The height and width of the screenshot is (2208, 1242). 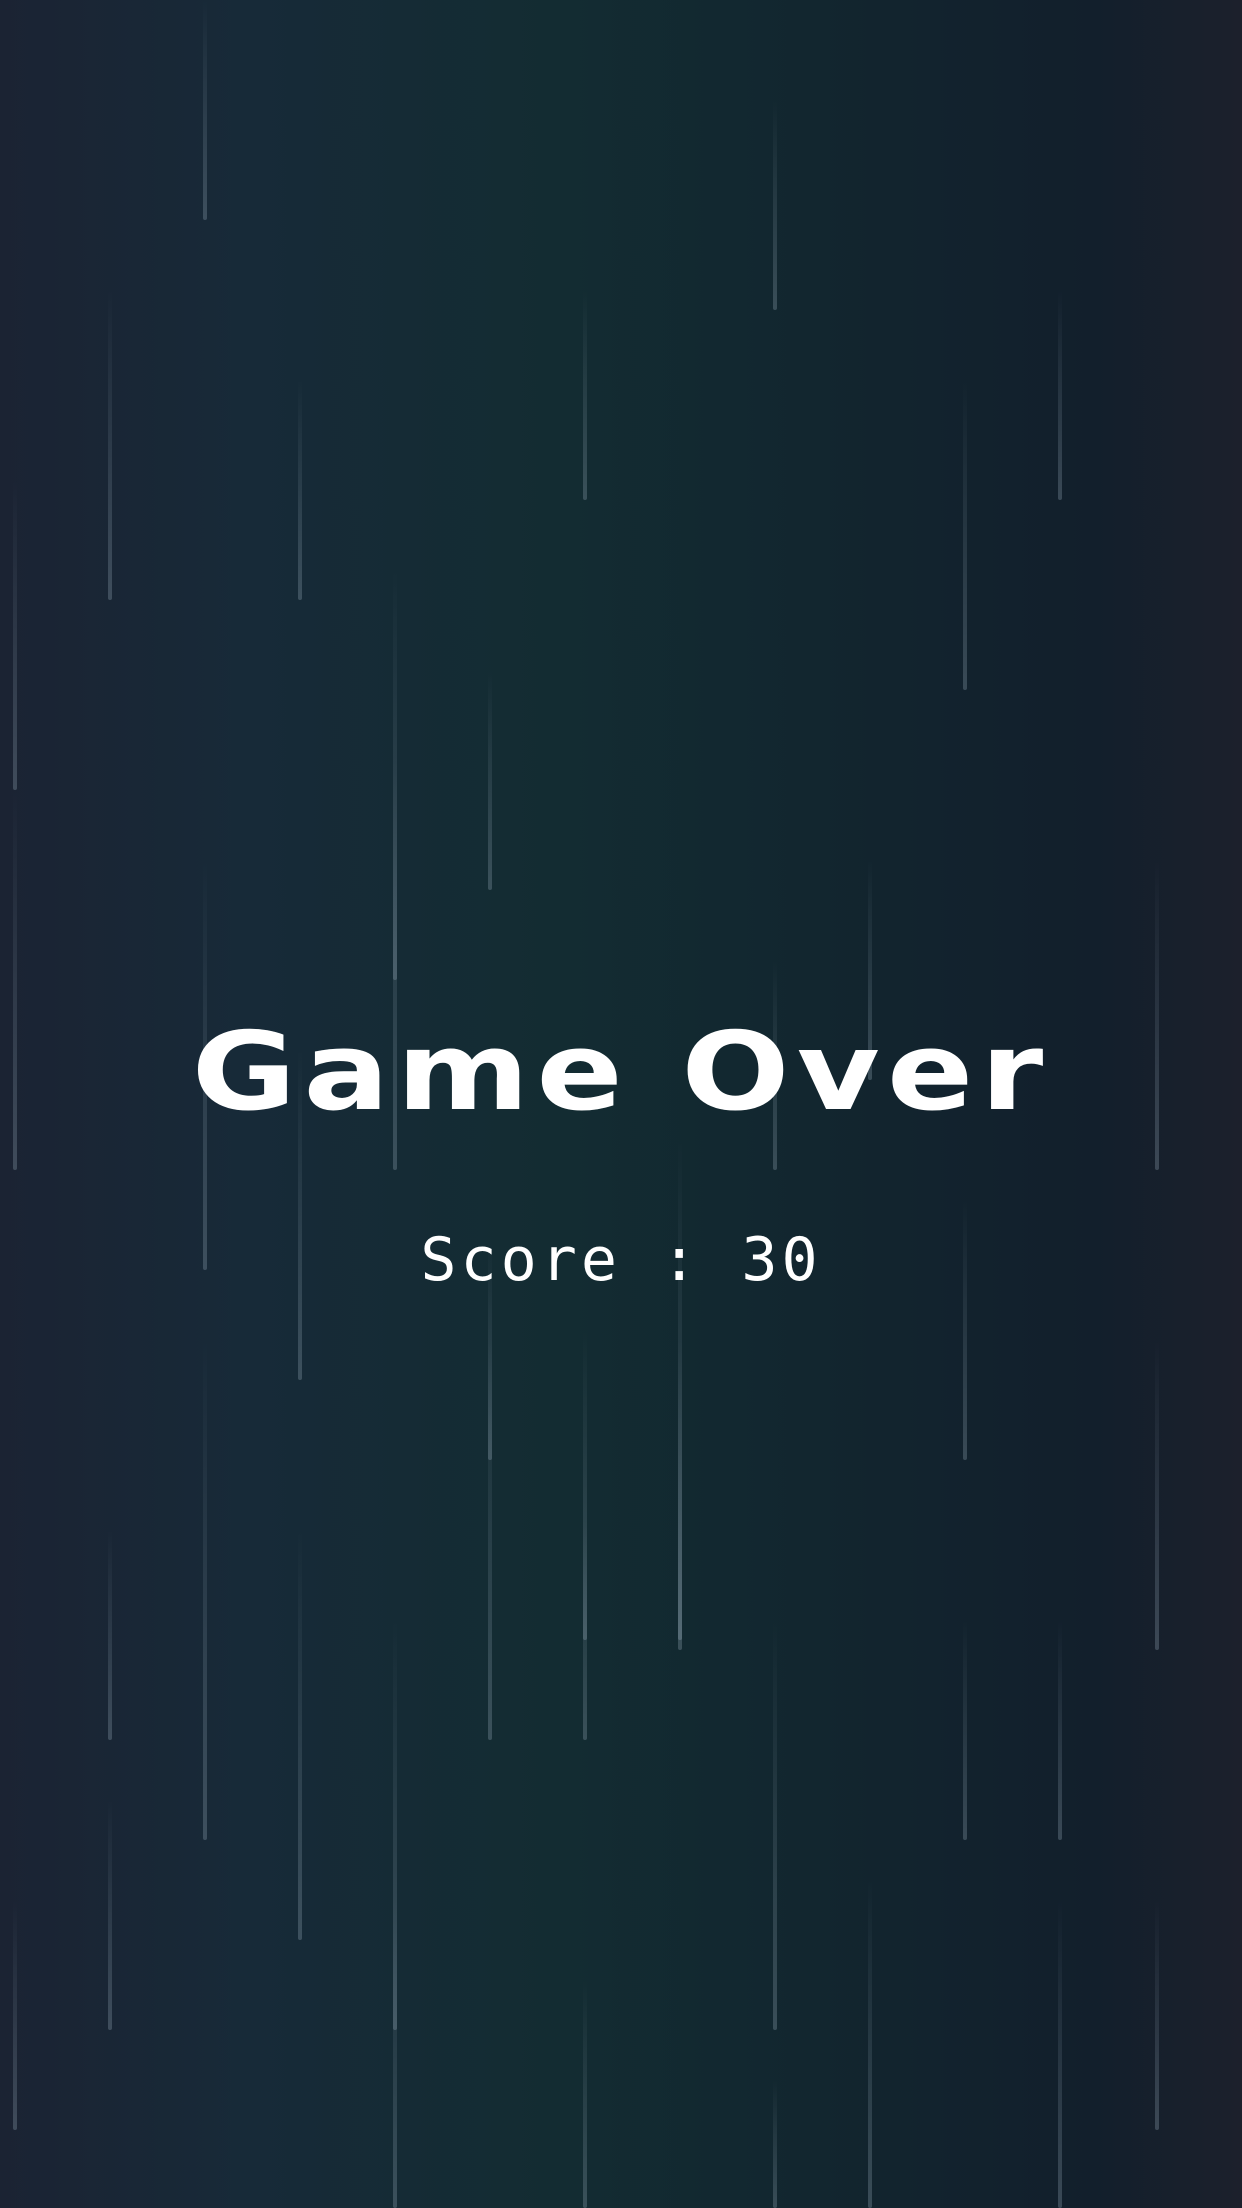 I want to click on game-over-title: Game Over, so click(x=621, y=1072).